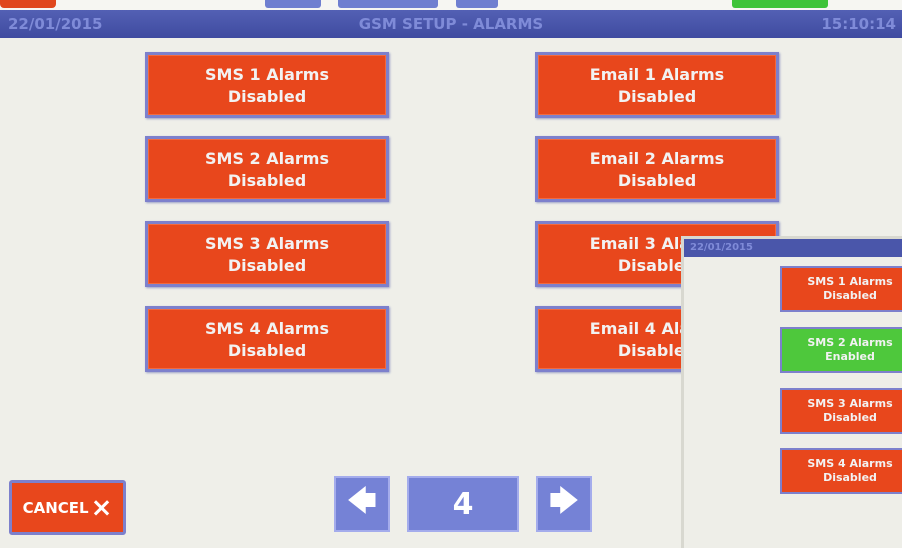  What do you see at coordinates (793, 248) in the screenshot?
I see `inset-title-bar: 22/01/2015` at bounding box center [793, 248].